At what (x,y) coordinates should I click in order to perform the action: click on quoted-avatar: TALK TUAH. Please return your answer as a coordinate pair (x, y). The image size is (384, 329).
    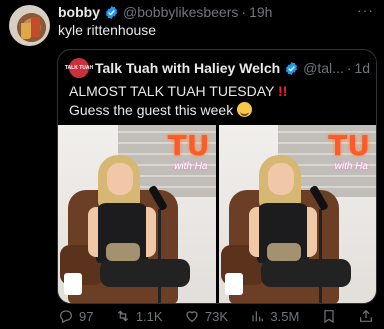
    Looking at the image, I should click on (79, 68).